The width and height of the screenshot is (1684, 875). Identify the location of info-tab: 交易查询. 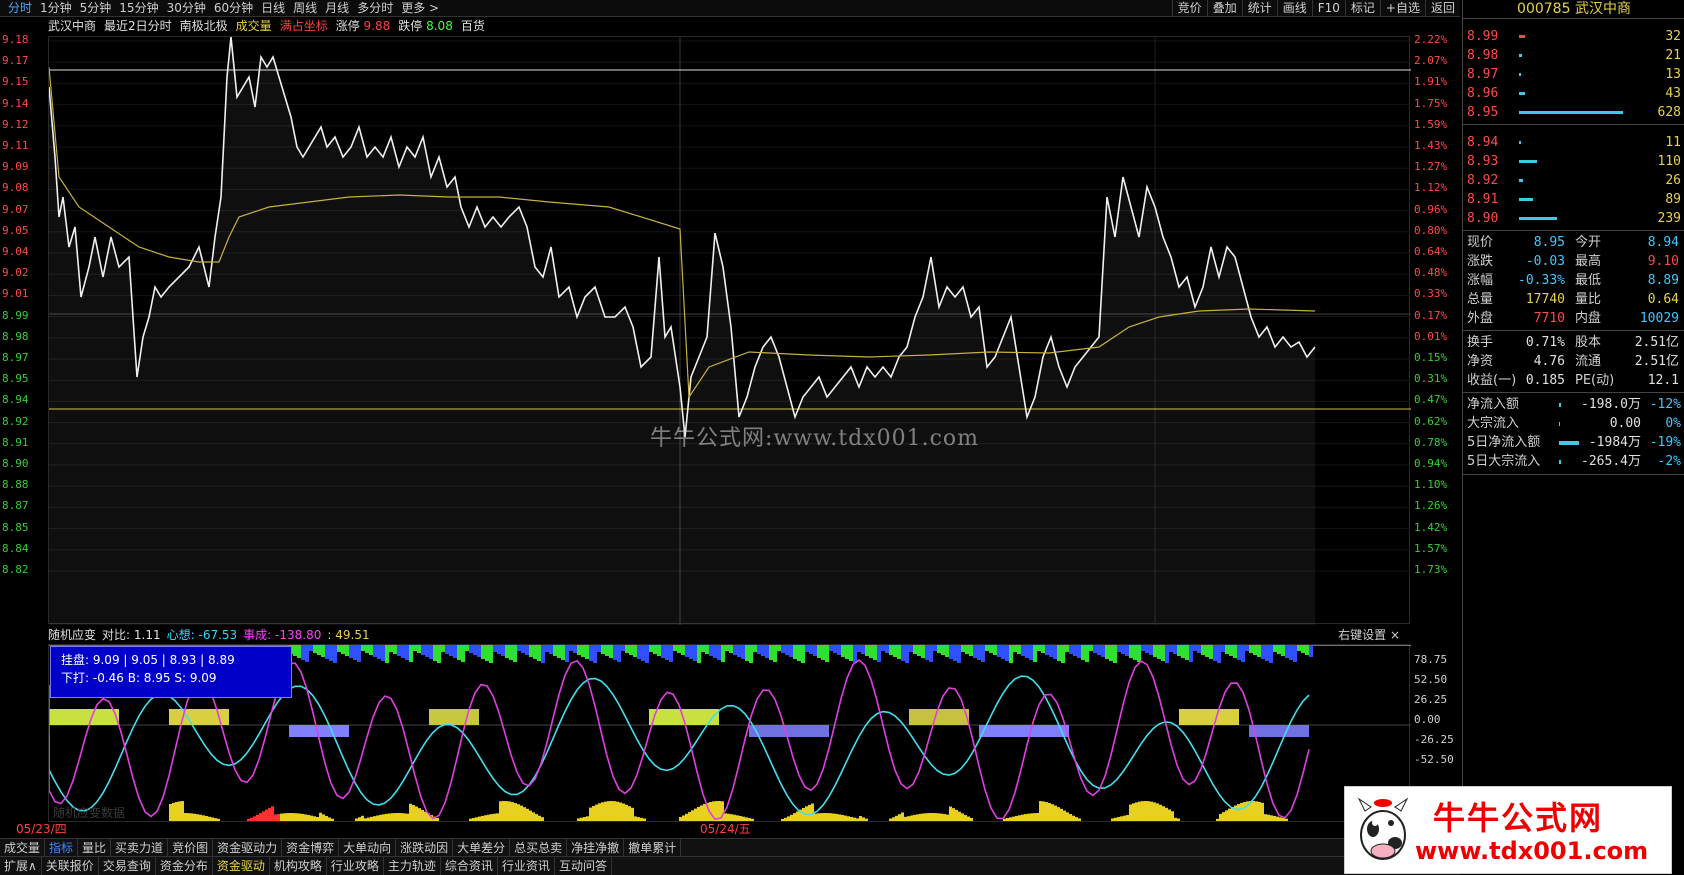
(127, 866).